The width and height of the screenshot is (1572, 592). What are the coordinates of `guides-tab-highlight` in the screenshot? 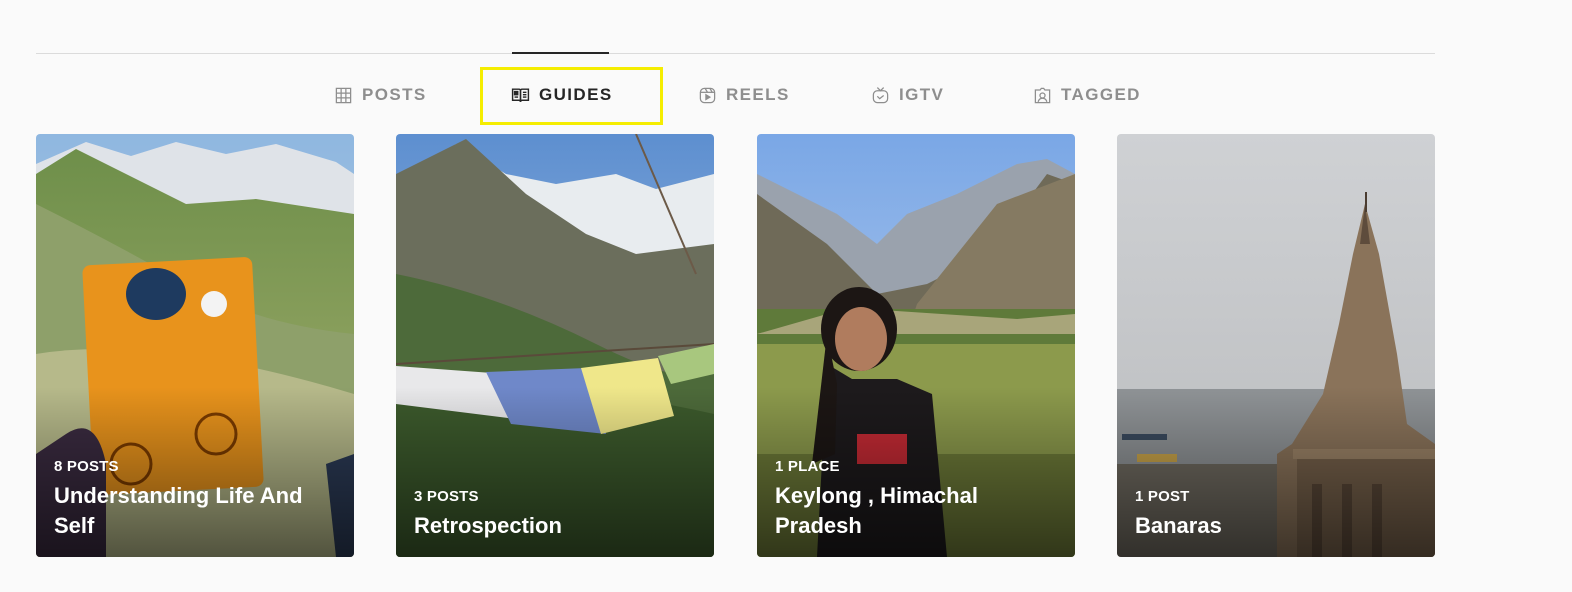 It's located at (571, 96).